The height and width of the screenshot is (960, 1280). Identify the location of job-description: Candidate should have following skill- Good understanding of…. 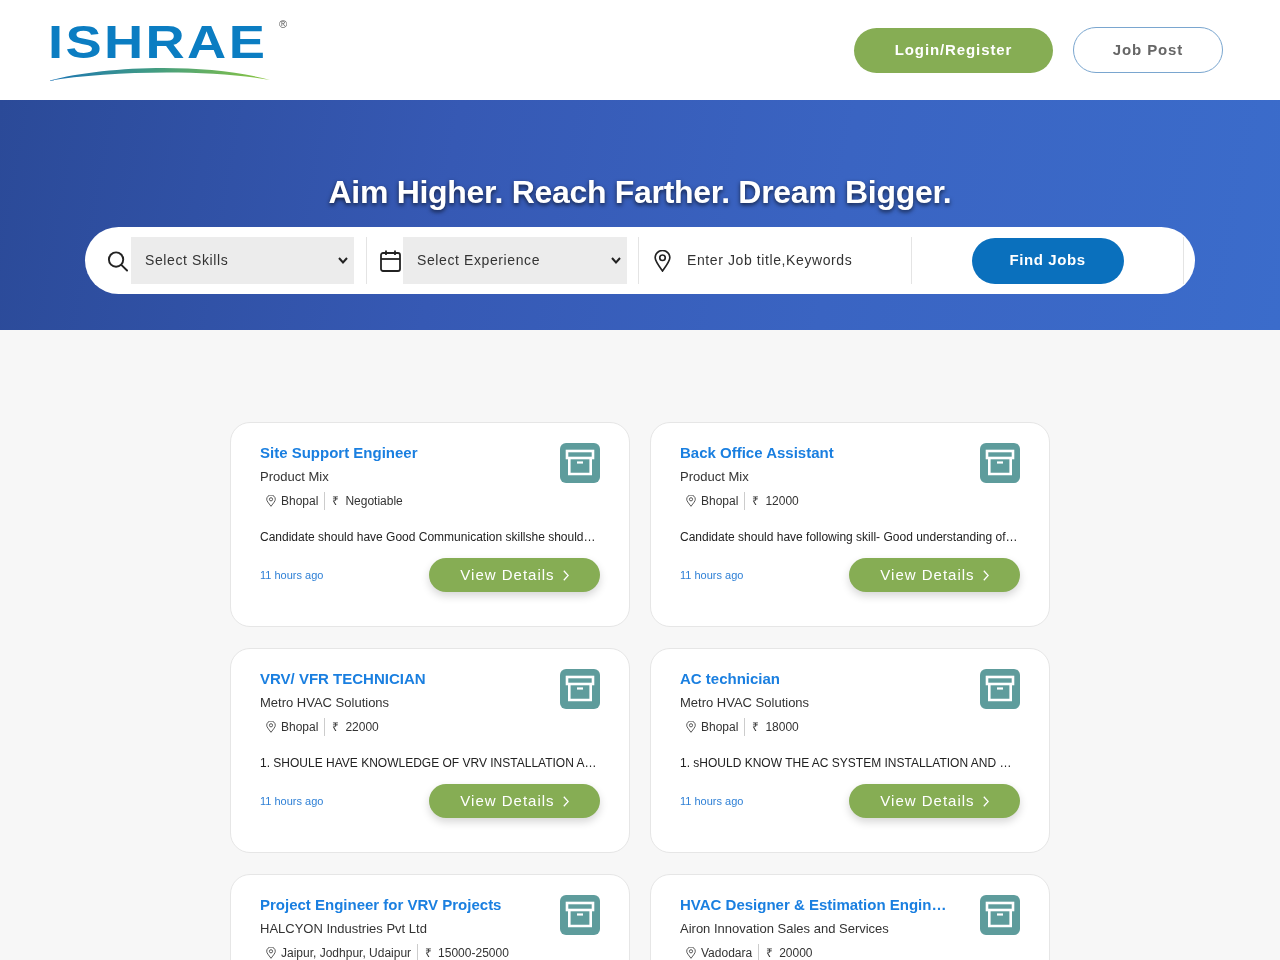
(849, 537).